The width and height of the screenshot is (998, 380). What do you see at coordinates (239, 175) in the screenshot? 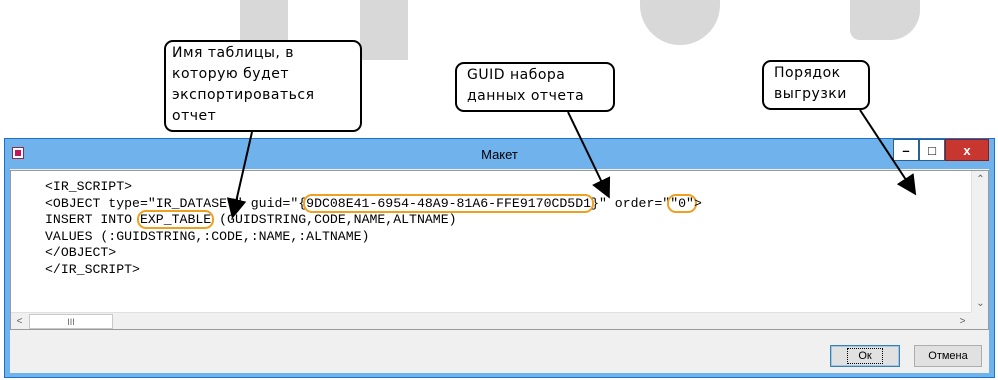
I see `arrow-table-name` at bounding box center [239, 175].